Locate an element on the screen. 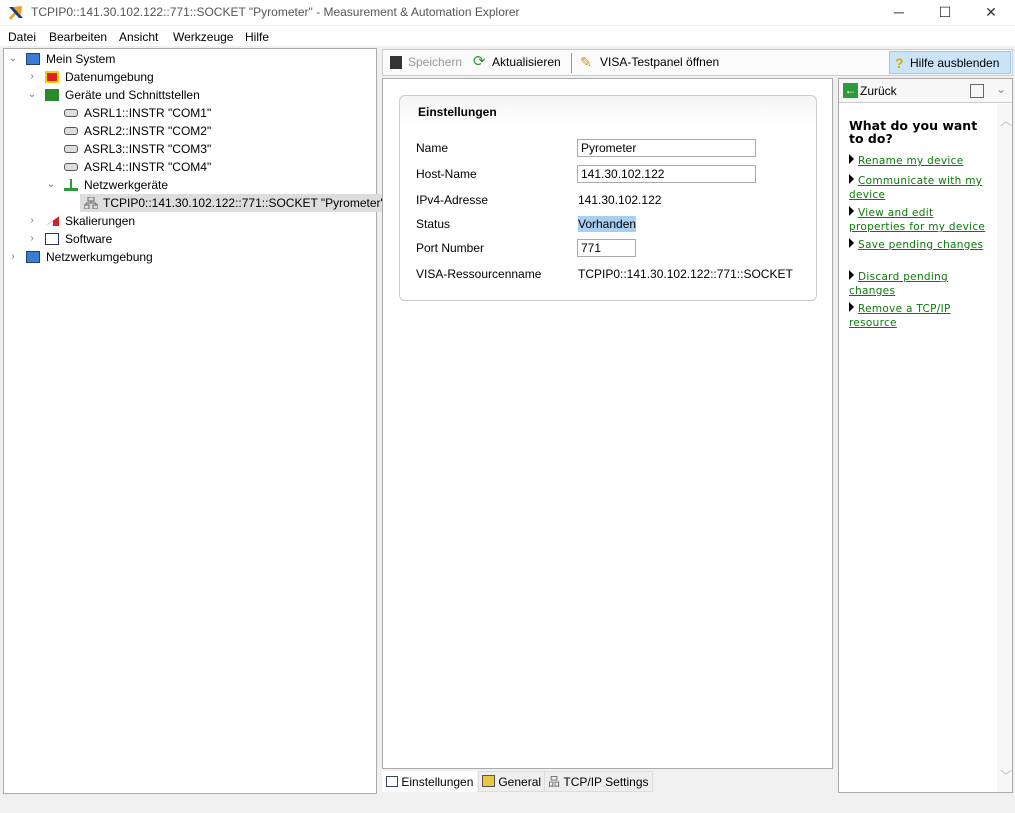 The image size is (1015, 813). port-label: Port Number is located at coordinates (450, 248).